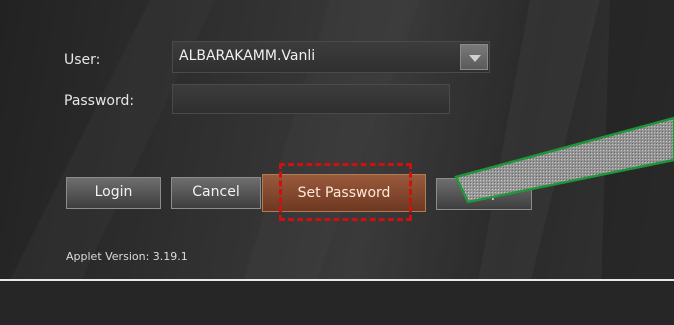 This screenshot has height=325, width=674. Describe the element at coordinates (484, 194) in the screenshot. I see `help-button: Help` at that location.